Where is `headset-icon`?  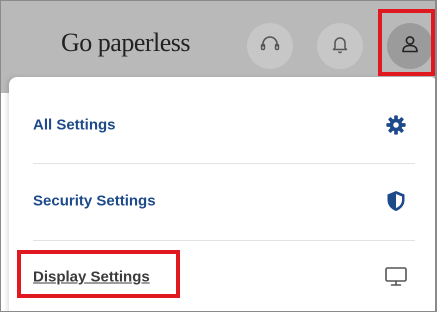
headset-icon is located at coordinates (270, 46).